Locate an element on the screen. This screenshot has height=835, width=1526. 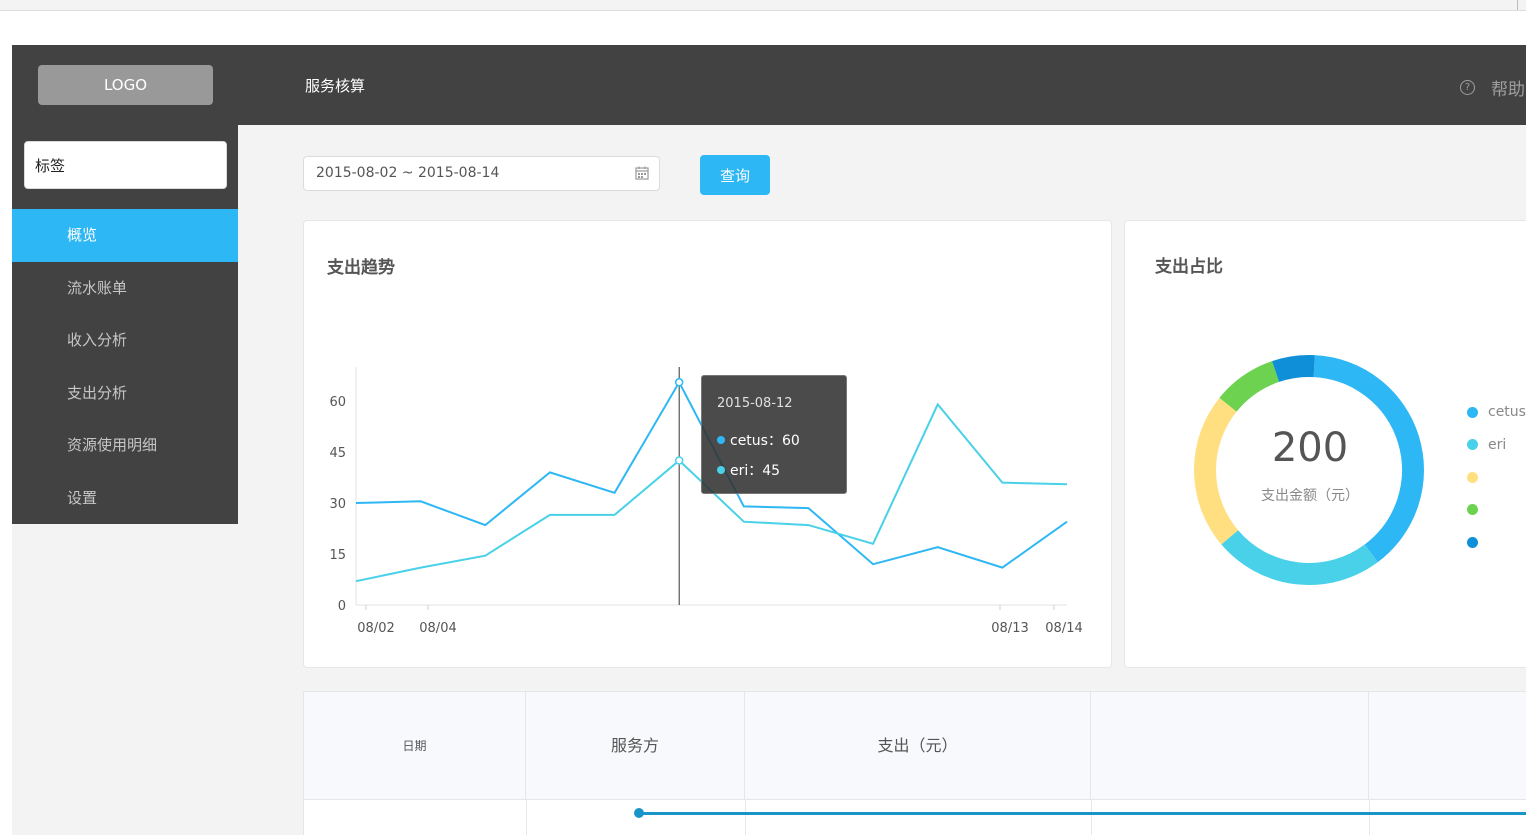
top-header: LOGO 服务核算 ? 帮助 is located at coordinates (769, 85).